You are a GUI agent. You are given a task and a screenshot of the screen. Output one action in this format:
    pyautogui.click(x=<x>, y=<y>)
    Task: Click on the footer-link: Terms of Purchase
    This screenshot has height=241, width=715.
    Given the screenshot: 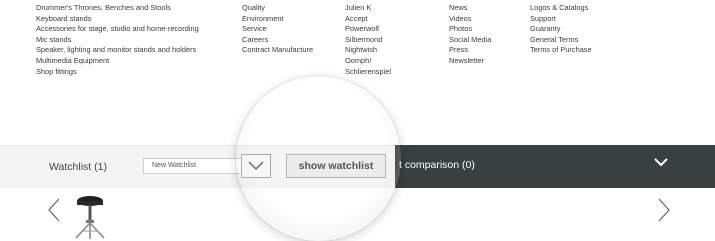 What is the action you would take?
    pyautogui.click(x=561, y=50)
    